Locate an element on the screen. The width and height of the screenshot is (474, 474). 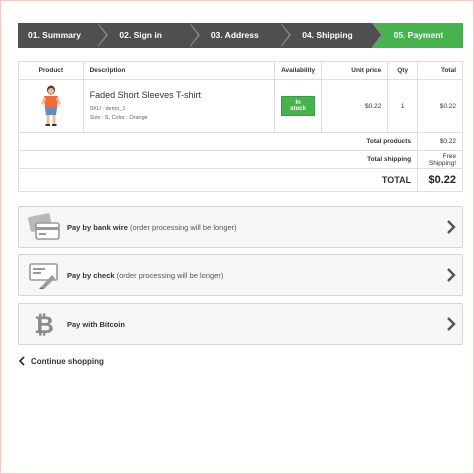
step-shipping: 04. Shipping is located at coordinates (332, 35).